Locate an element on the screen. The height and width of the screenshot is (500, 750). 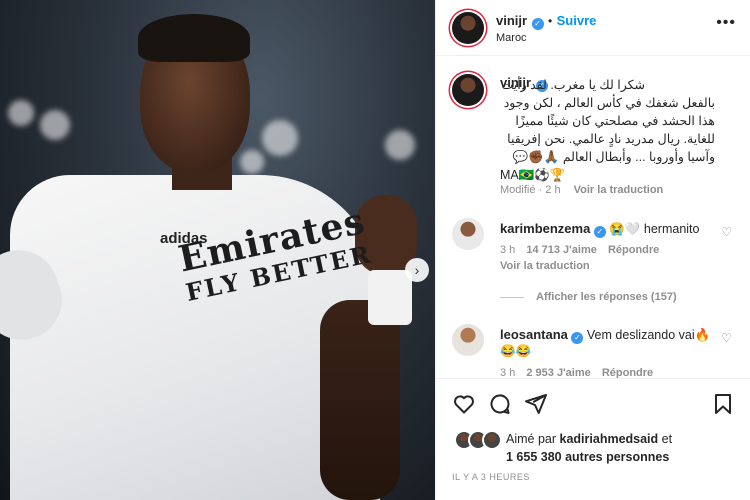
player-arm is located at coordinates (360, 400).